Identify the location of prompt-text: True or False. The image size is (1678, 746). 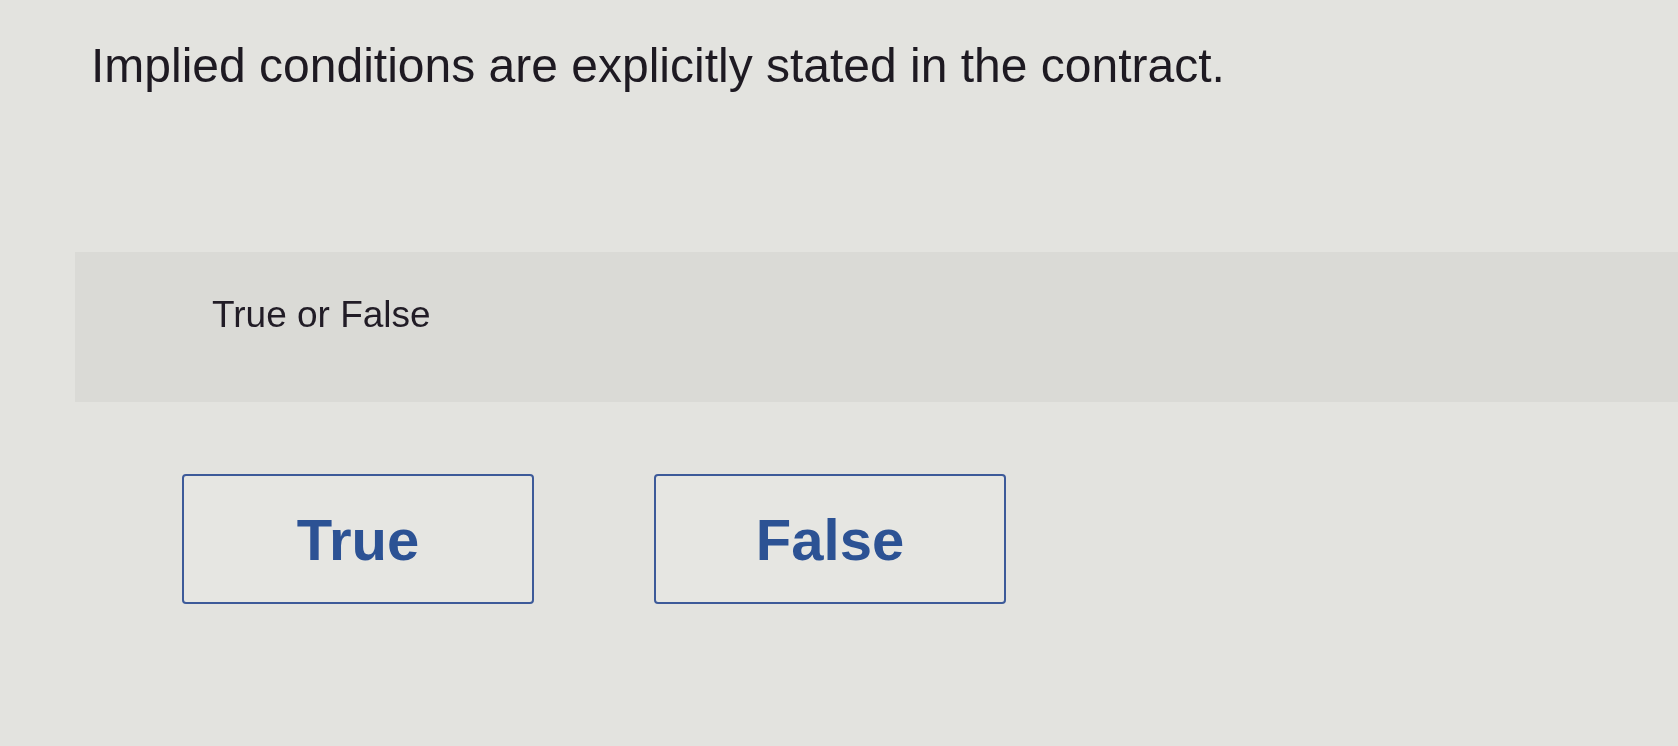
(321, 314).